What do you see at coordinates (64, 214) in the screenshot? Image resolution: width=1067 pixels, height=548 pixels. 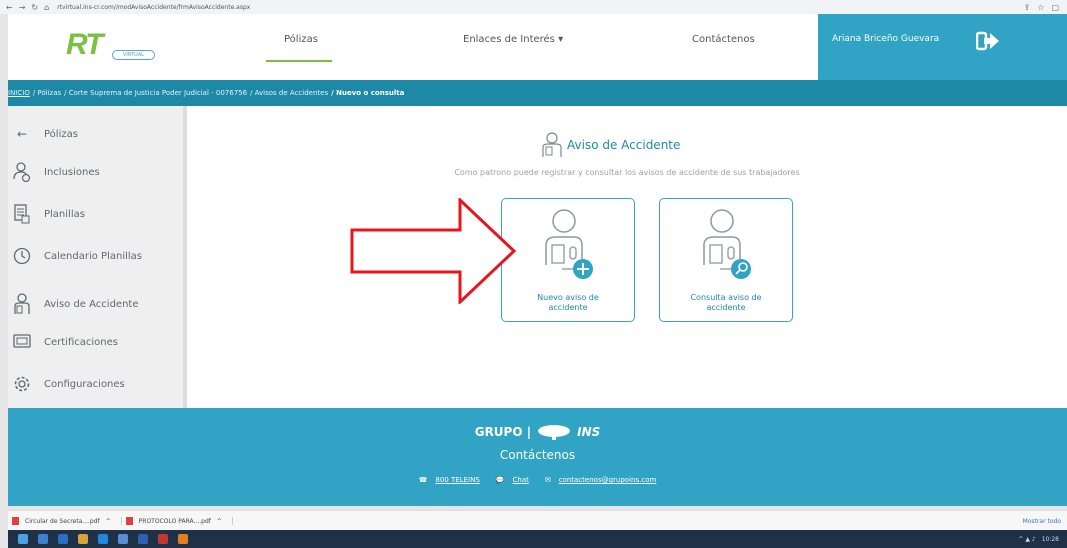 I see `sidebar-item-label: Planillas` at bounding box center [64, 214].